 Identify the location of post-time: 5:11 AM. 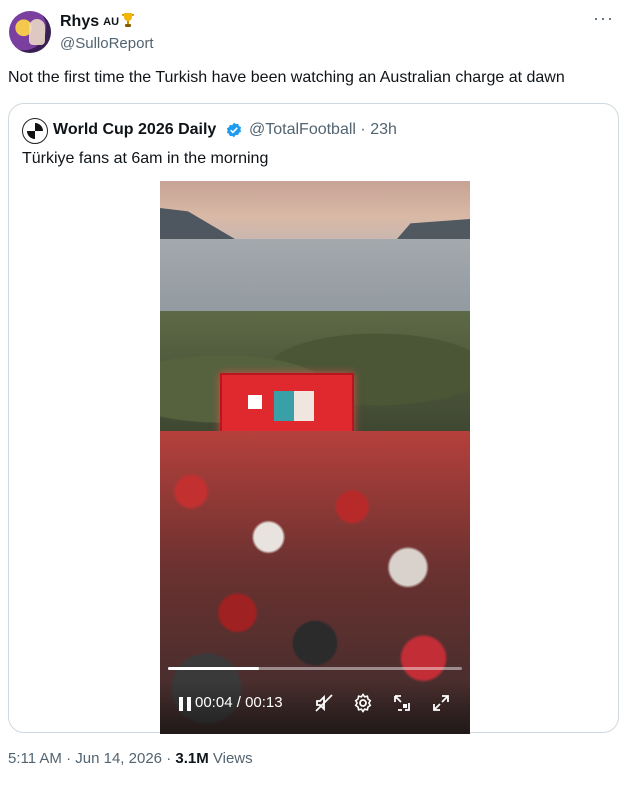
(35, 758).